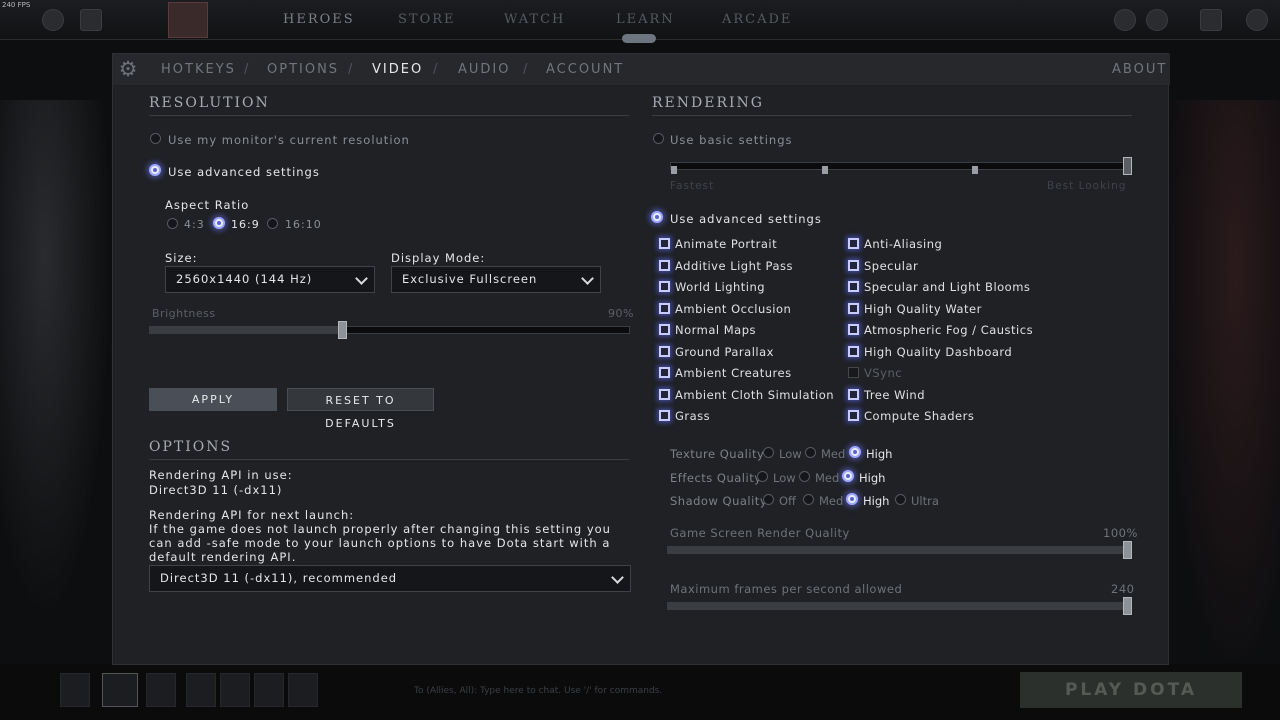  What do you see at coordinates (470, 279) in the screenshot?
I see `display-mode-value: Exclusive Fullscreen` at bounding box center [470, 279].